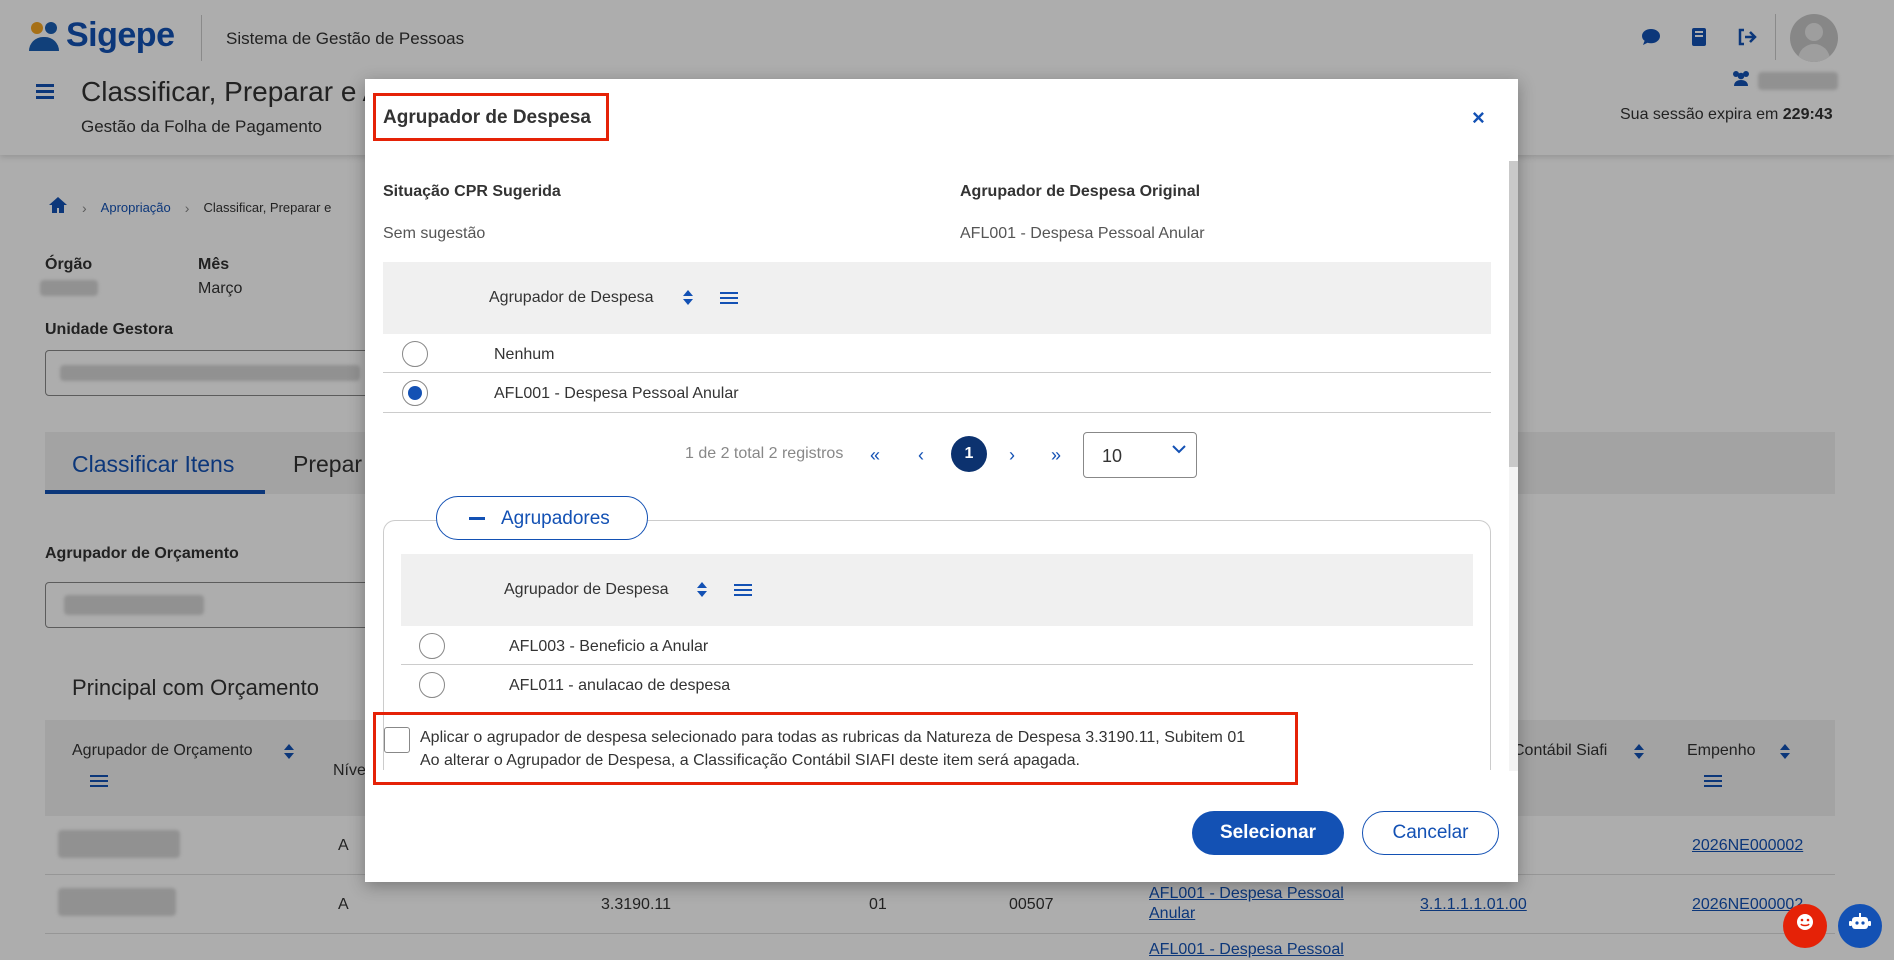 The image size is (1894, 960). I want to click on radio-afl001, so click(415, 393).